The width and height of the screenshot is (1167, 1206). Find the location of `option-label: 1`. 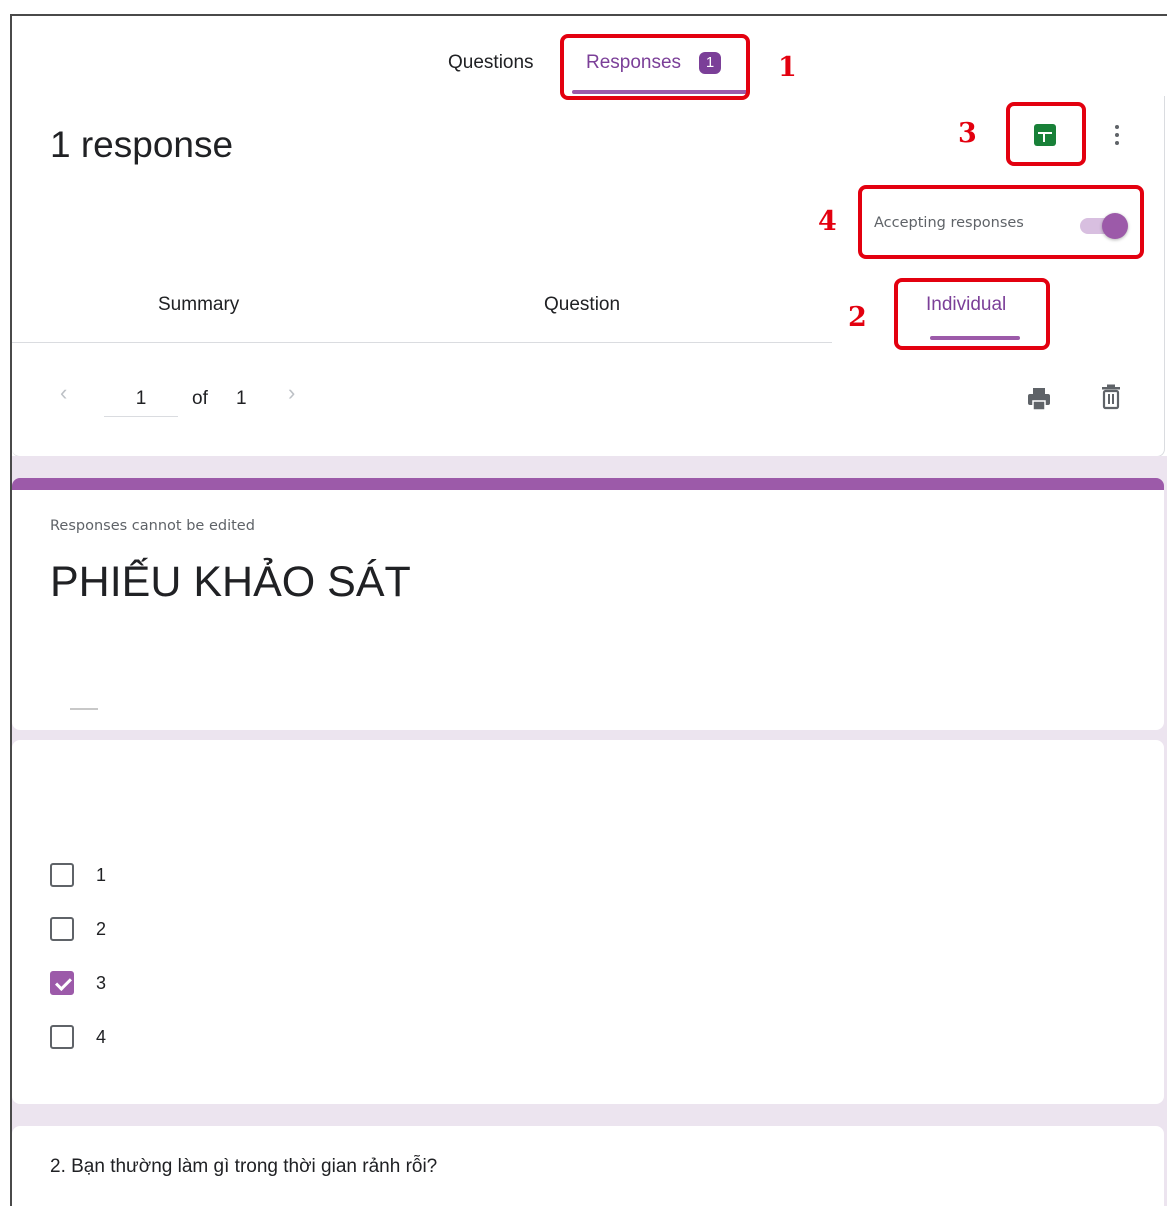

option-label: 1 is located at coordinates (101, 874).